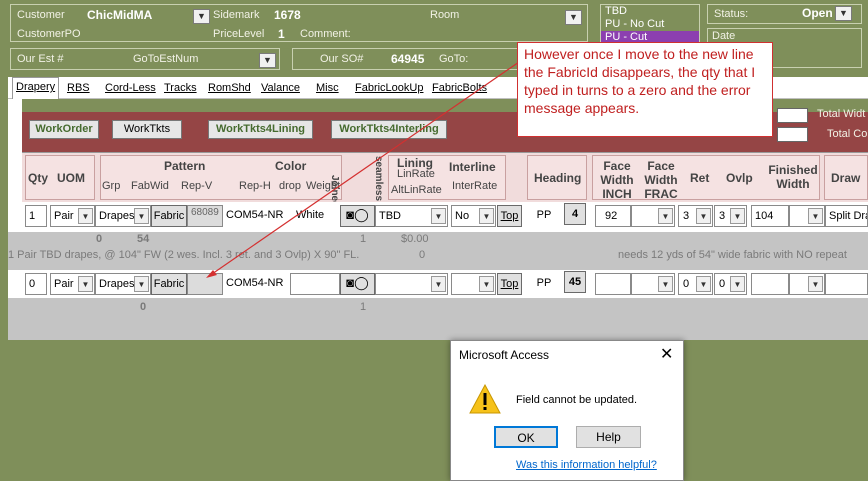 Image resolution: width=868 pixels, height=481 pixels. What do you see at coordinates (666, 354) in the screenshot?
I see `close-icon: ✕` at bounding box center [666, 354].